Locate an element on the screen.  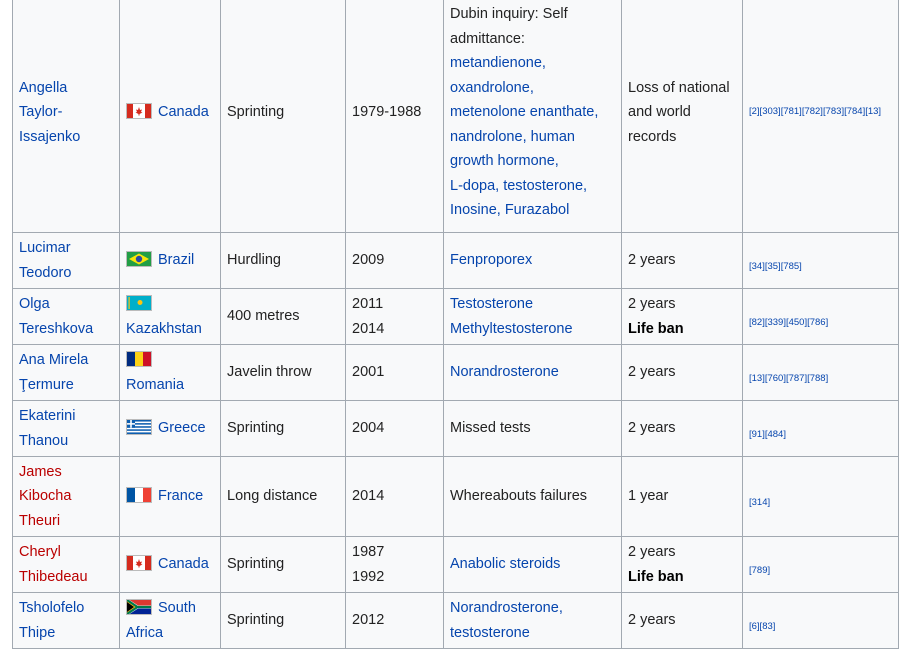
substance-text: Dubin inquiry: Self admittance: is located at coordinates (509, 26).